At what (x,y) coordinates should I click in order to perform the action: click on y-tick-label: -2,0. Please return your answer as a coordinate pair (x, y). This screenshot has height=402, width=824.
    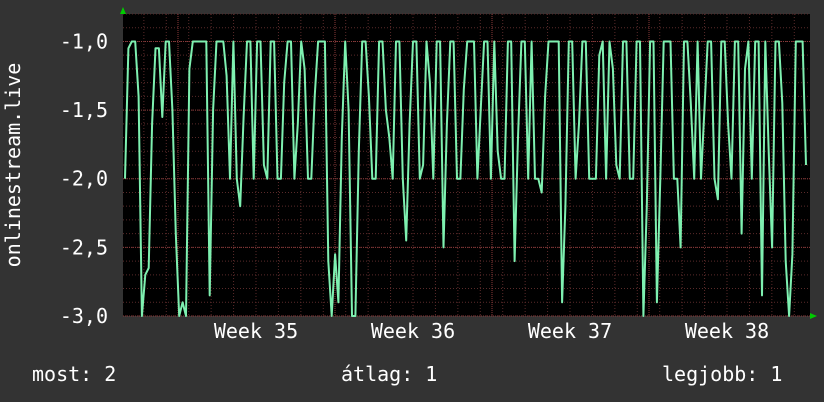
    Looking at the image, I should click on (84, 179).